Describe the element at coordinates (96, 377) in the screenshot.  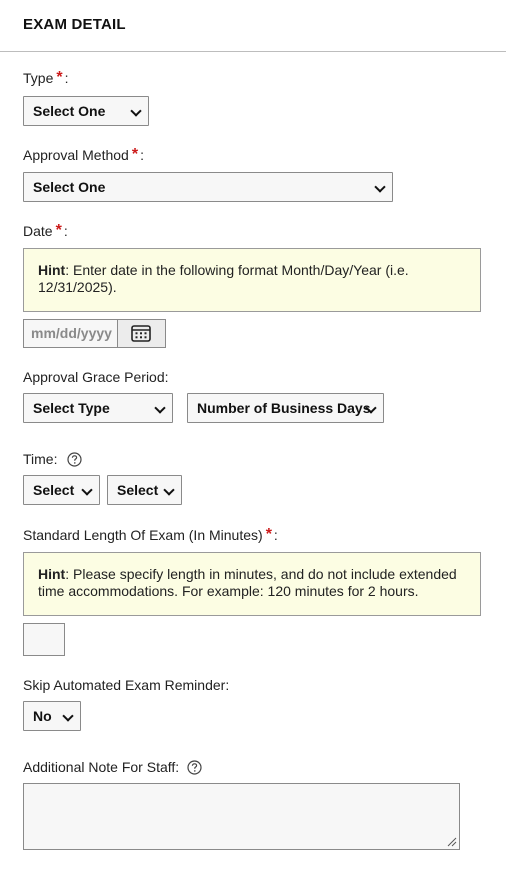
I see `grace-period-label: Approval Grace Period:` at that location.